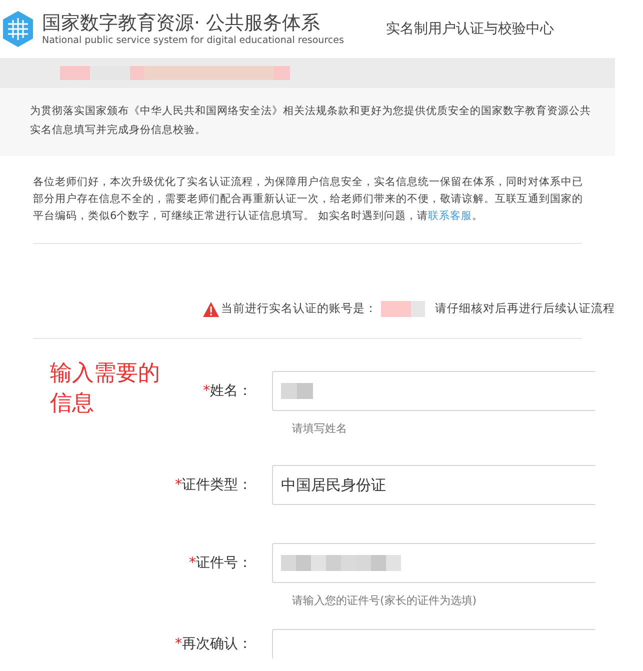 Image resolution: width=643 pixels, height=671 pixels. What do you see at coordinates (211, 309) in the screenshot?
I see `warning-icon` at bounding box center [211, 309].